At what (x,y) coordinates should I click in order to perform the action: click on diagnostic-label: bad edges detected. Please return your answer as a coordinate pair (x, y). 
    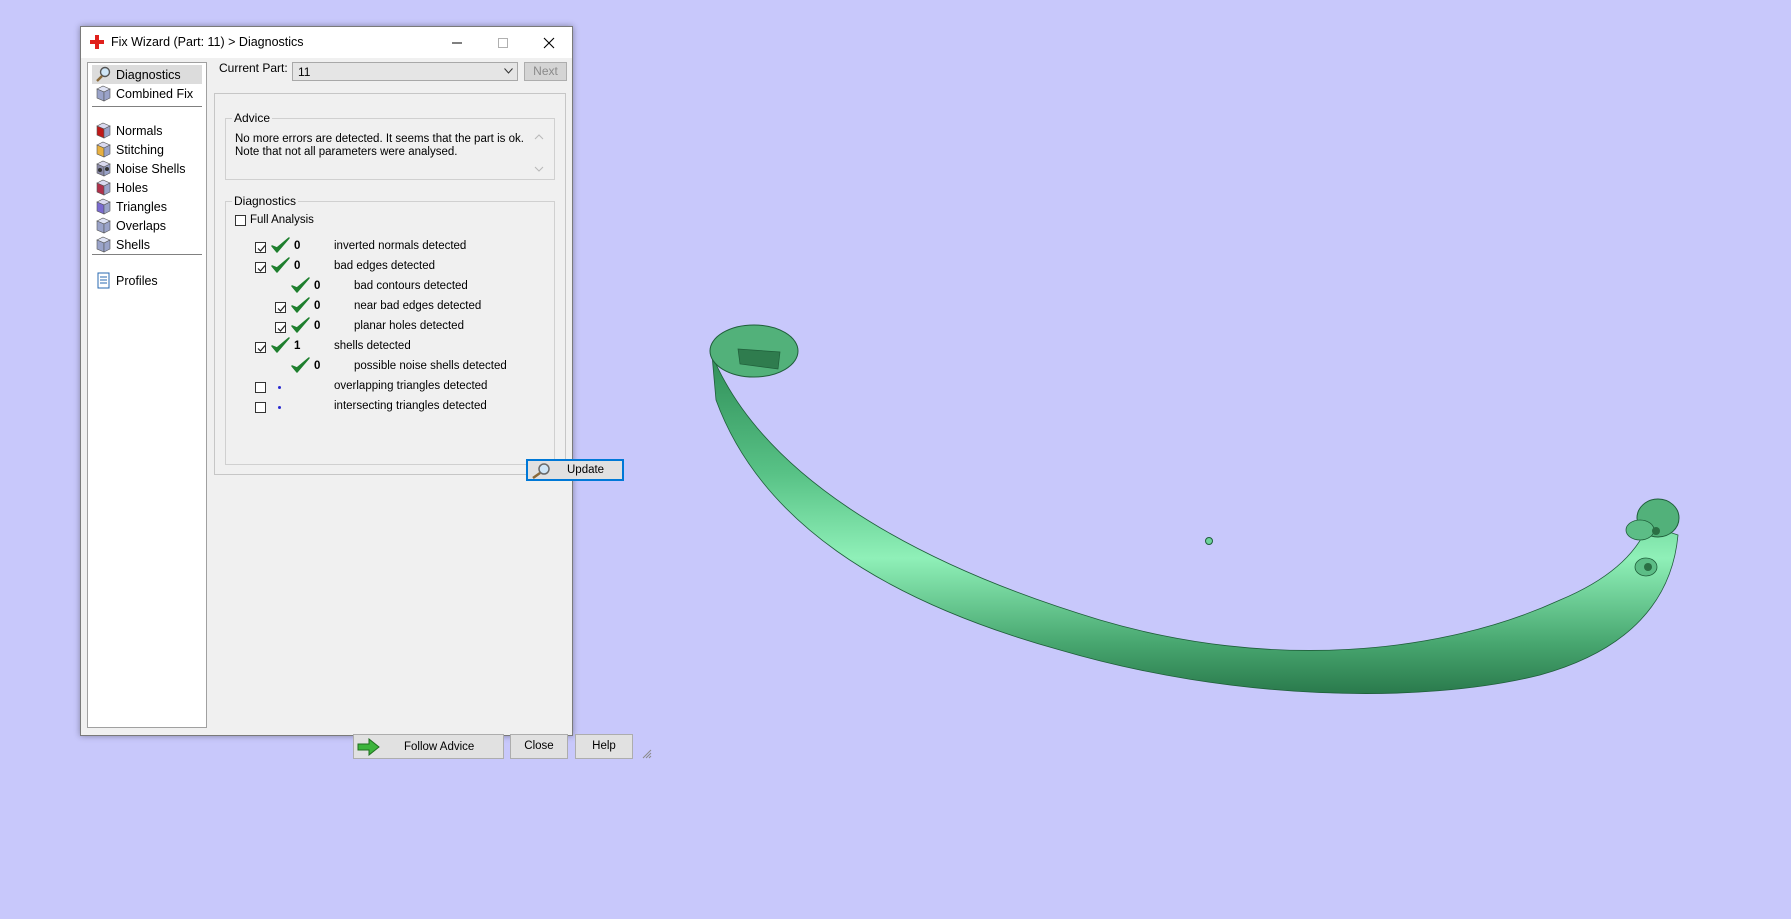
    Looking at the image, I should click on (385, 266).